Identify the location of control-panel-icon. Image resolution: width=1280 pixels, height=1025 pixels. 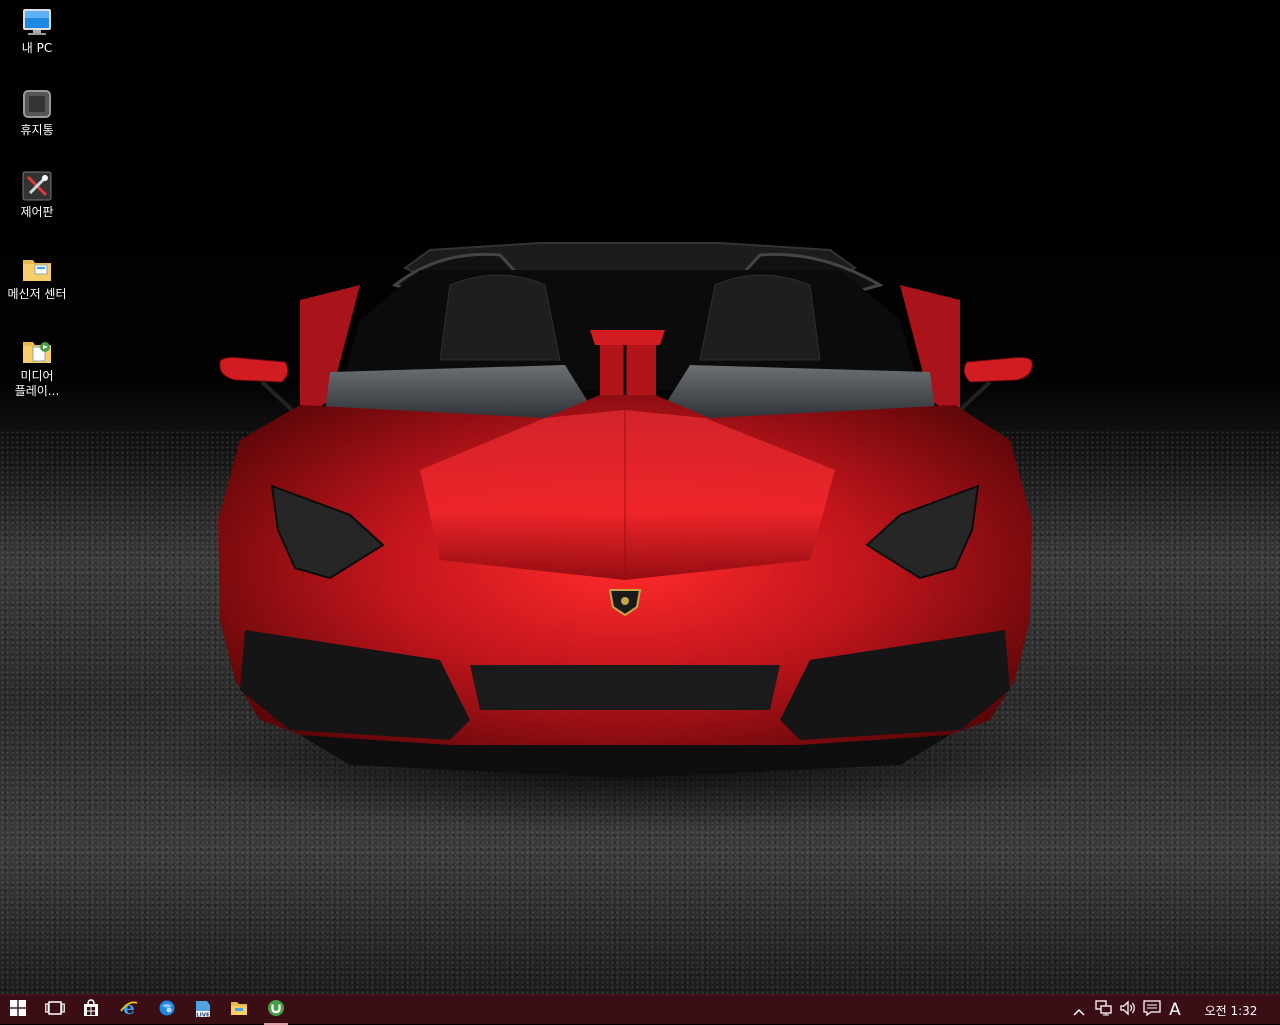
(37, 186).